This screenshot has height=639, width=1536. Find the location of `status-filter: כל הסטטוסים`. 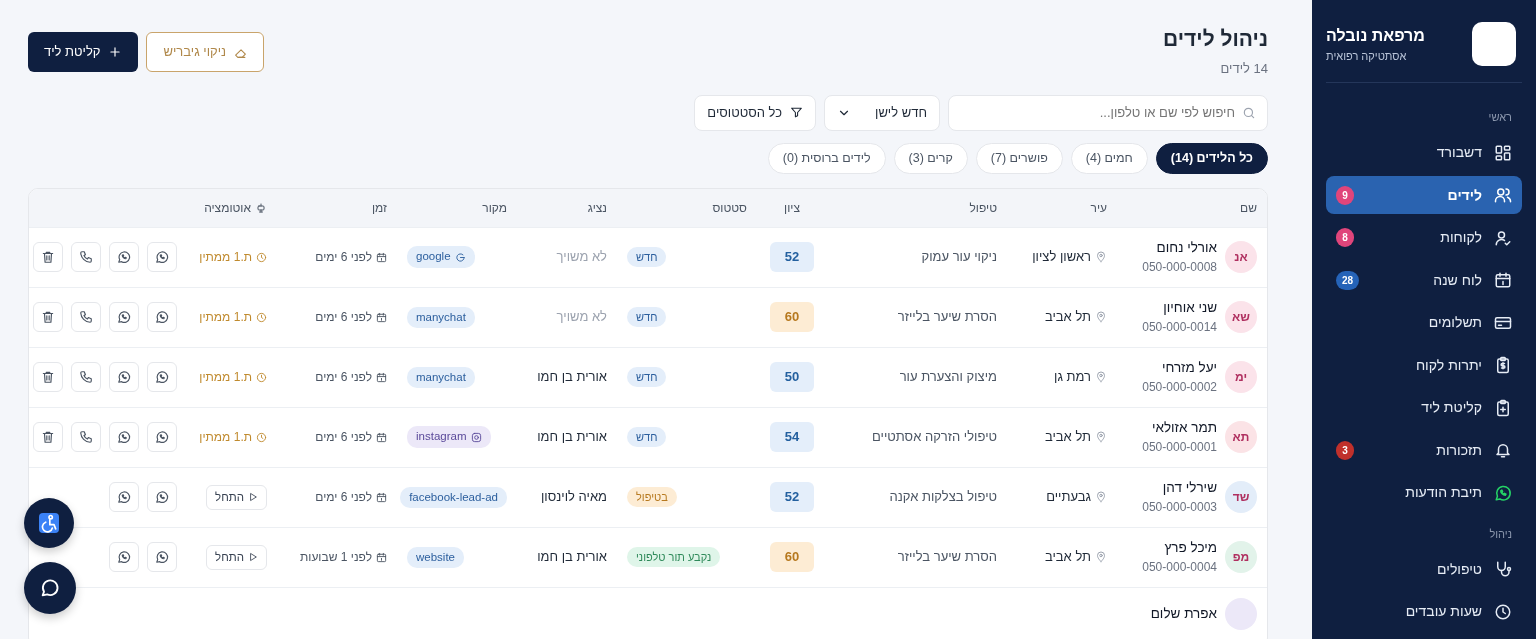

status-filter: כל הסטטוסים is located at coordinates (755, 112).